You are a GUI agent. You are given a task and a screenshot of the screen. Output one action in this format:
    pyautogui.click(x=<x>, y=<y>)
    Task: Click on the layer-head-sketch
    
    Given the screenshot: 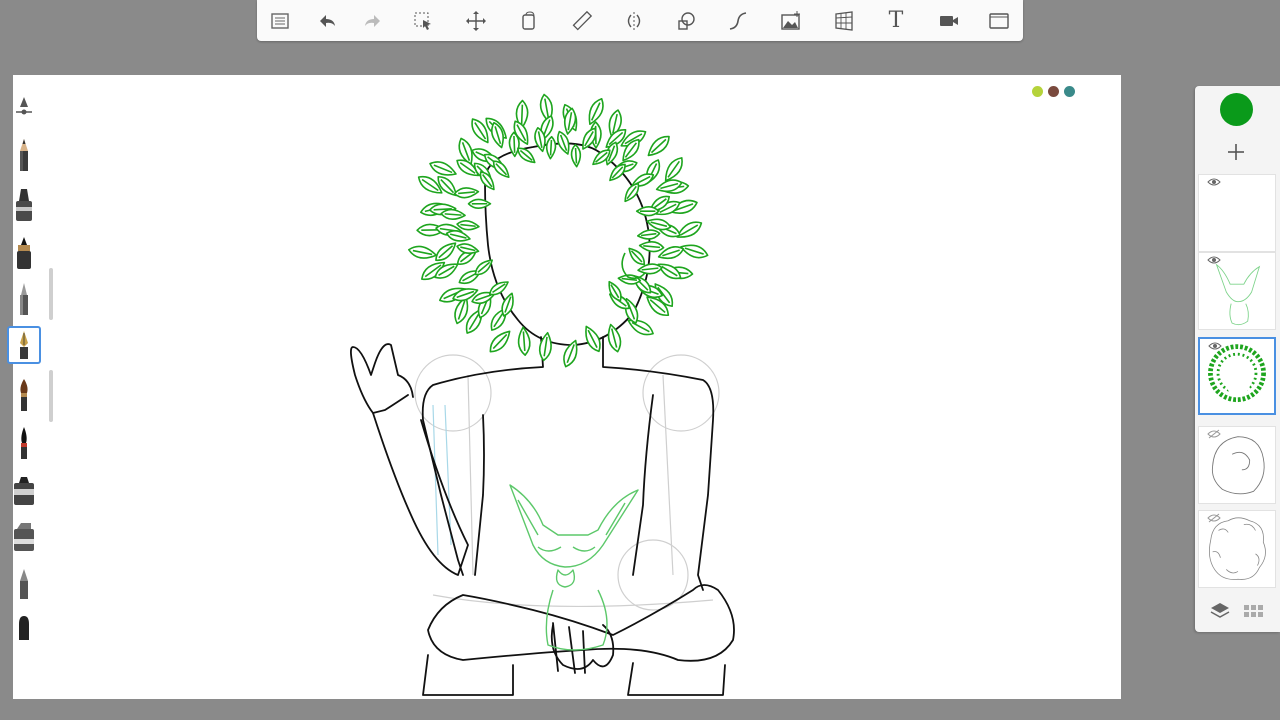 What is the action you would take?
    pyautogui.click(x=1237, y=465)
    